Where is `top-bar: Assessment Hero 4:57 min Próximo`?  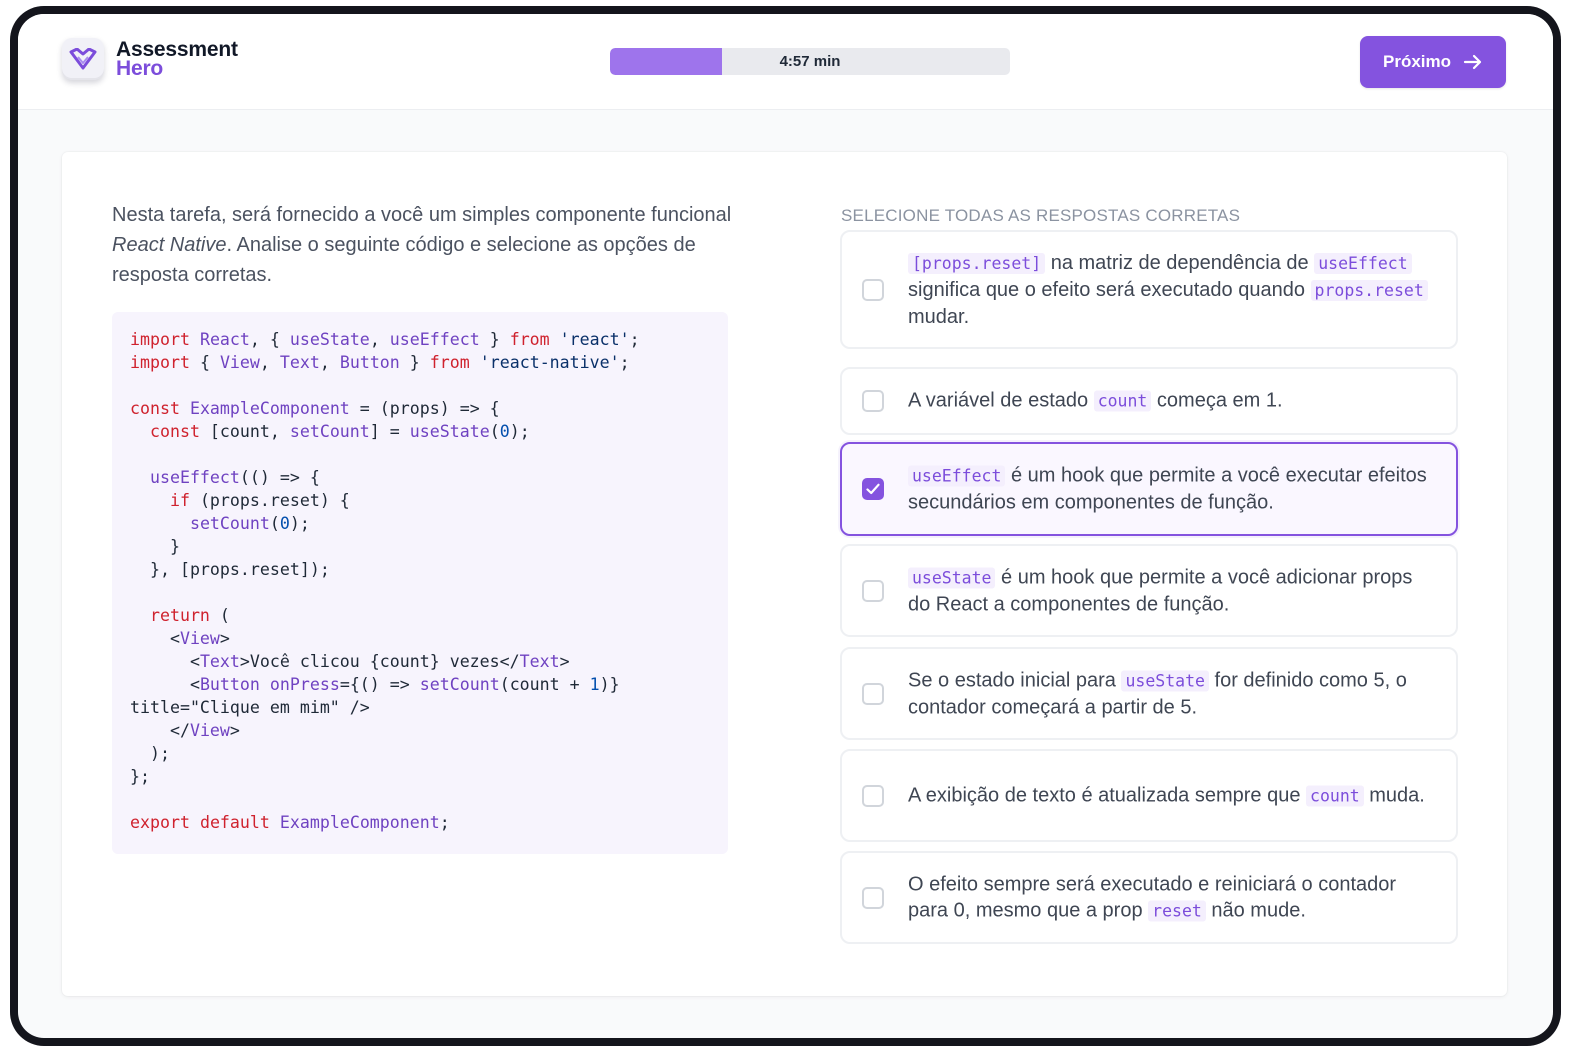 top-bar: Assessment Hero 4:57 min Próximo is located at coordinates (785, 62).